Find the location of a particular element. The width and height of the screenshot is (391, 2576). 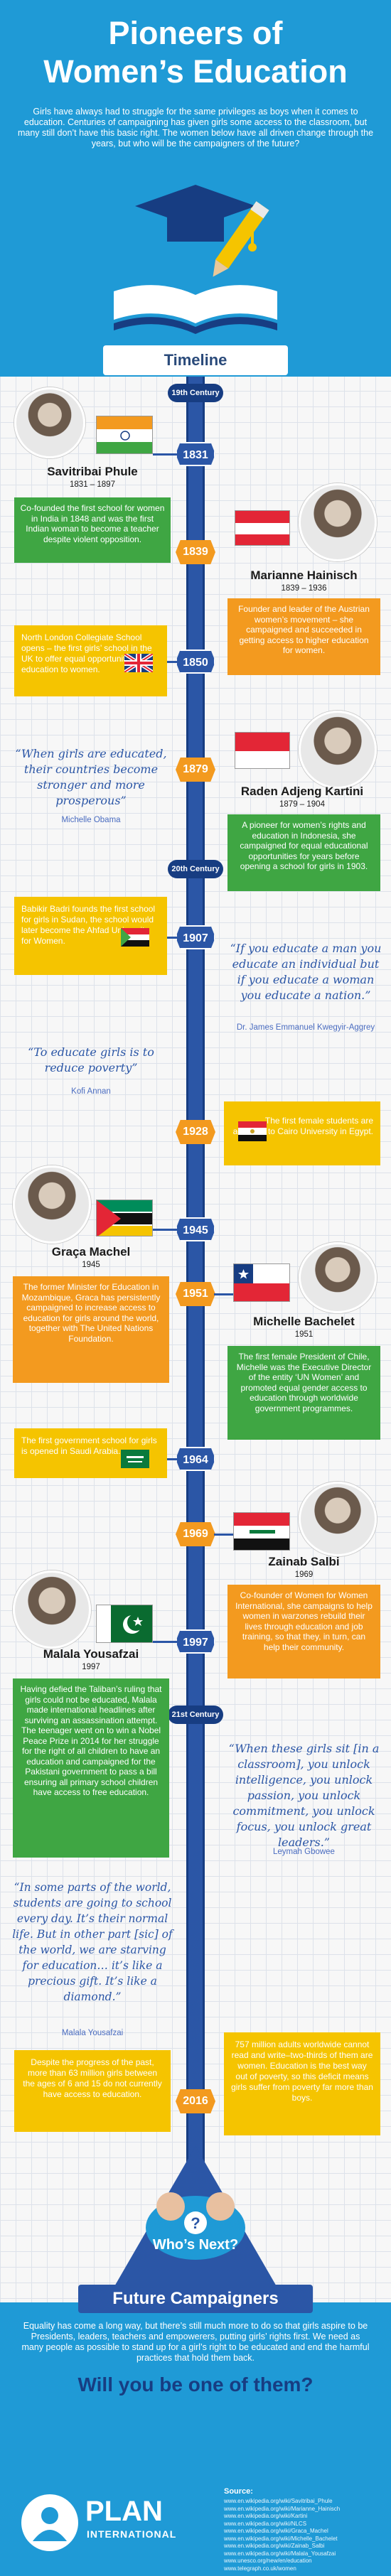

pakistan-flag-icon is located at coordinates (124, 1624).